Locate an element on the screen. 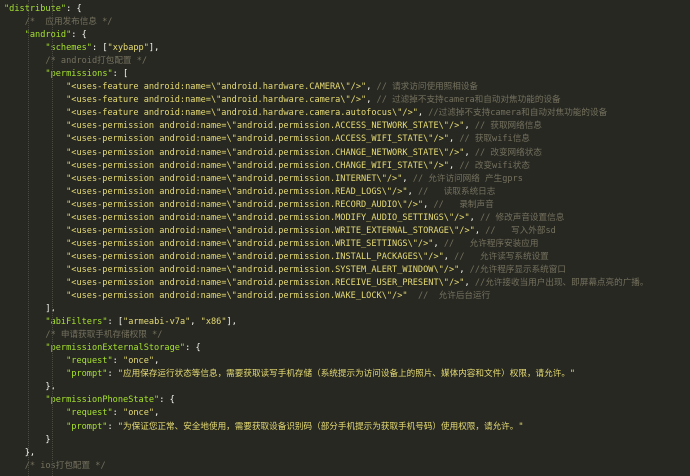  key-token: "abiFilters" is located at coordinates (76, 322).